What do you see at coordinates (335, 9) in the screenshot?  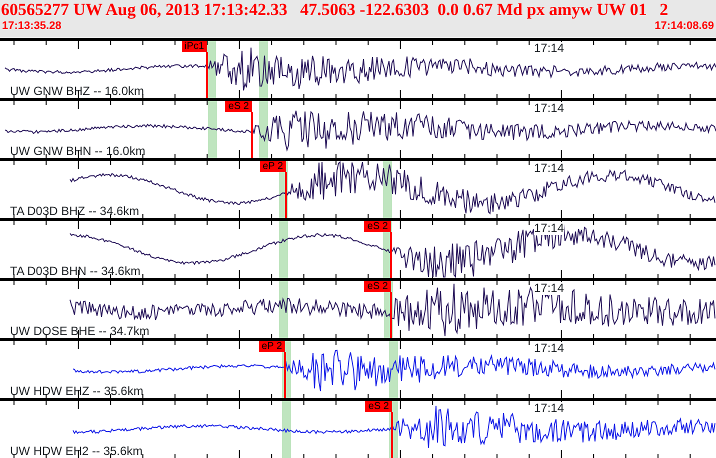 I see `event-title: 60565277 UW Aug 06, 2013 17:13:42.33 47.5063 -122.6303 0.0 0.67 Md px amyw UW 01 2` at bounding box center [335, 9].